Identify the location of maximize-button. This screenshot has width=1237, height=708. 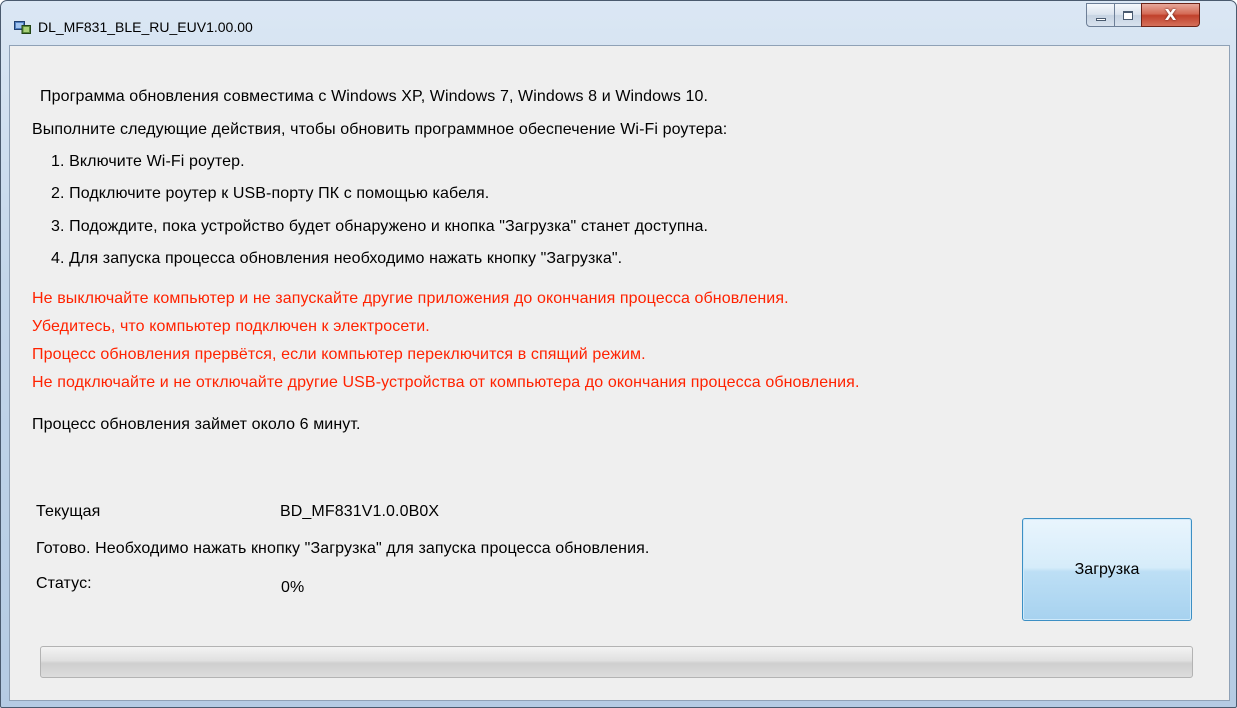
(1128, 15).